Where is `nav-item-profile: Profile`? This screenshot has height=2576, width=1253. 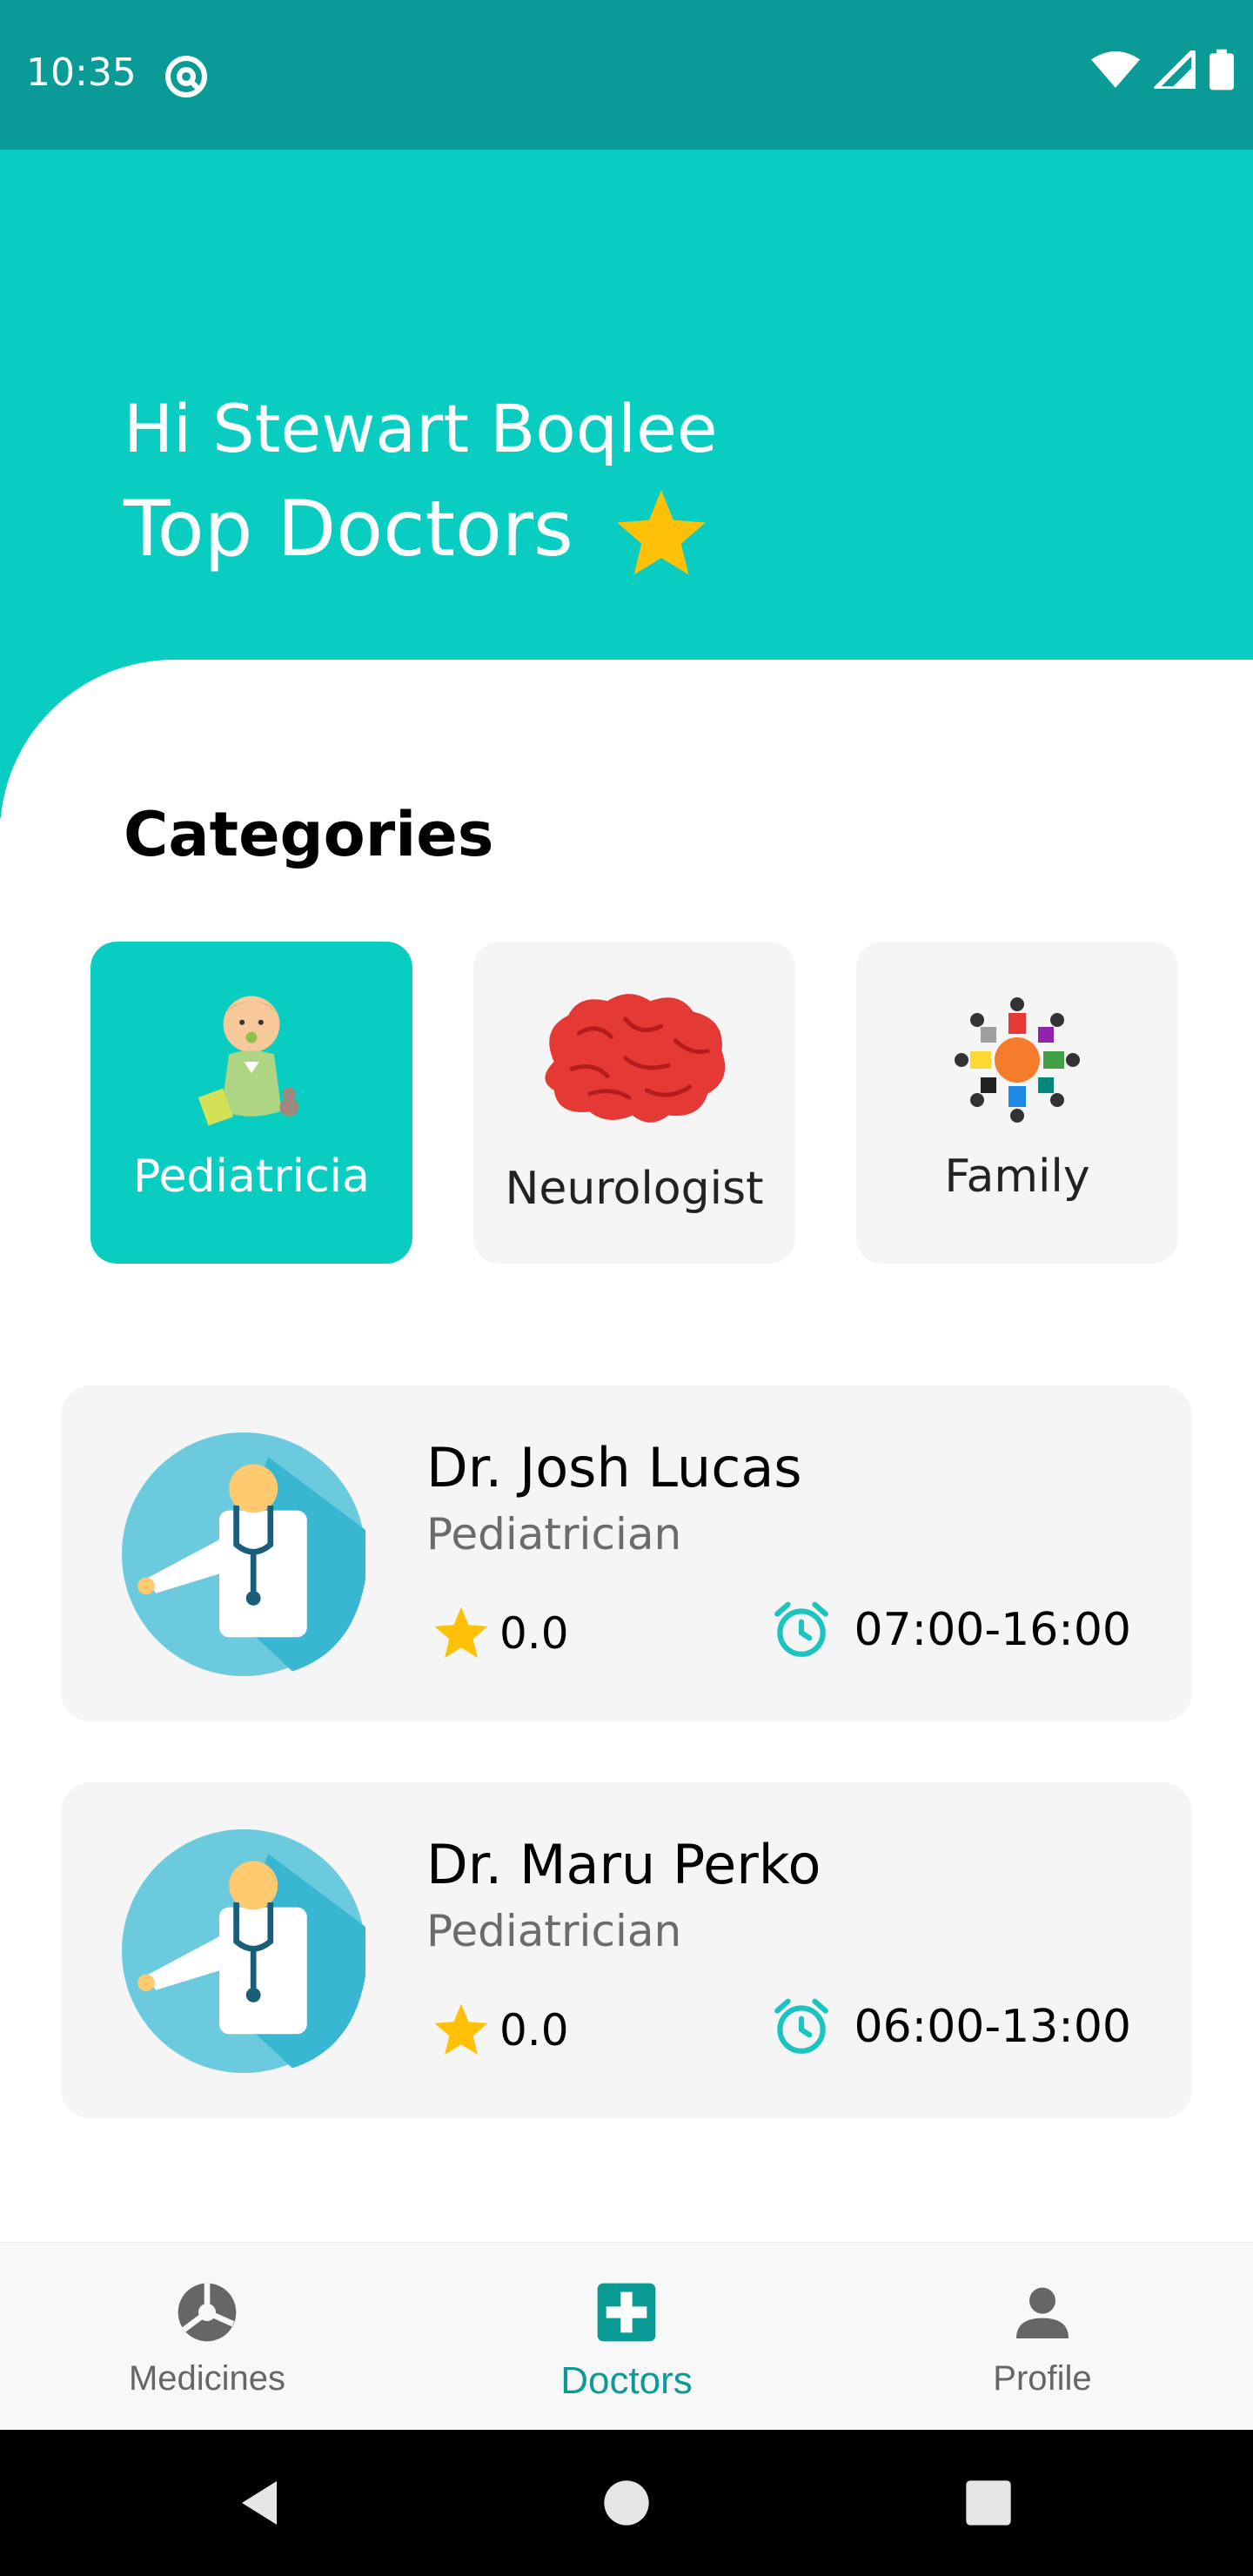
nav-item-profile: Profile is located at coordinates (1042, 2337).